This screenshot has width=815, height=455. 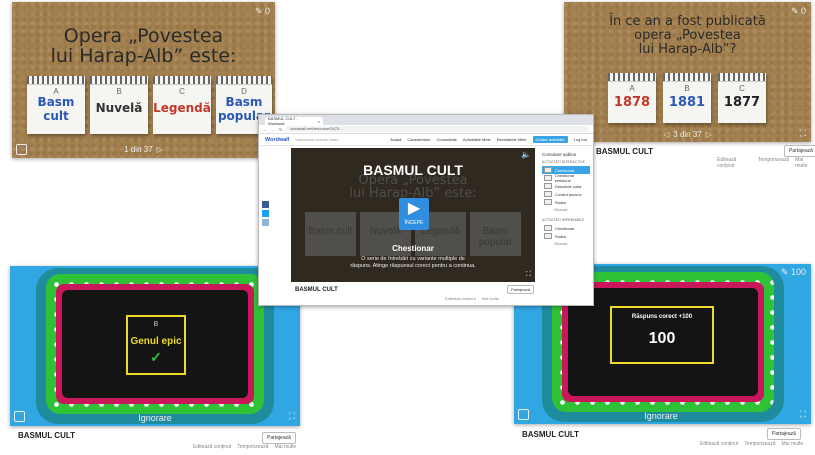 I want to click on forward-icon: →, so click(x=273, y=129).